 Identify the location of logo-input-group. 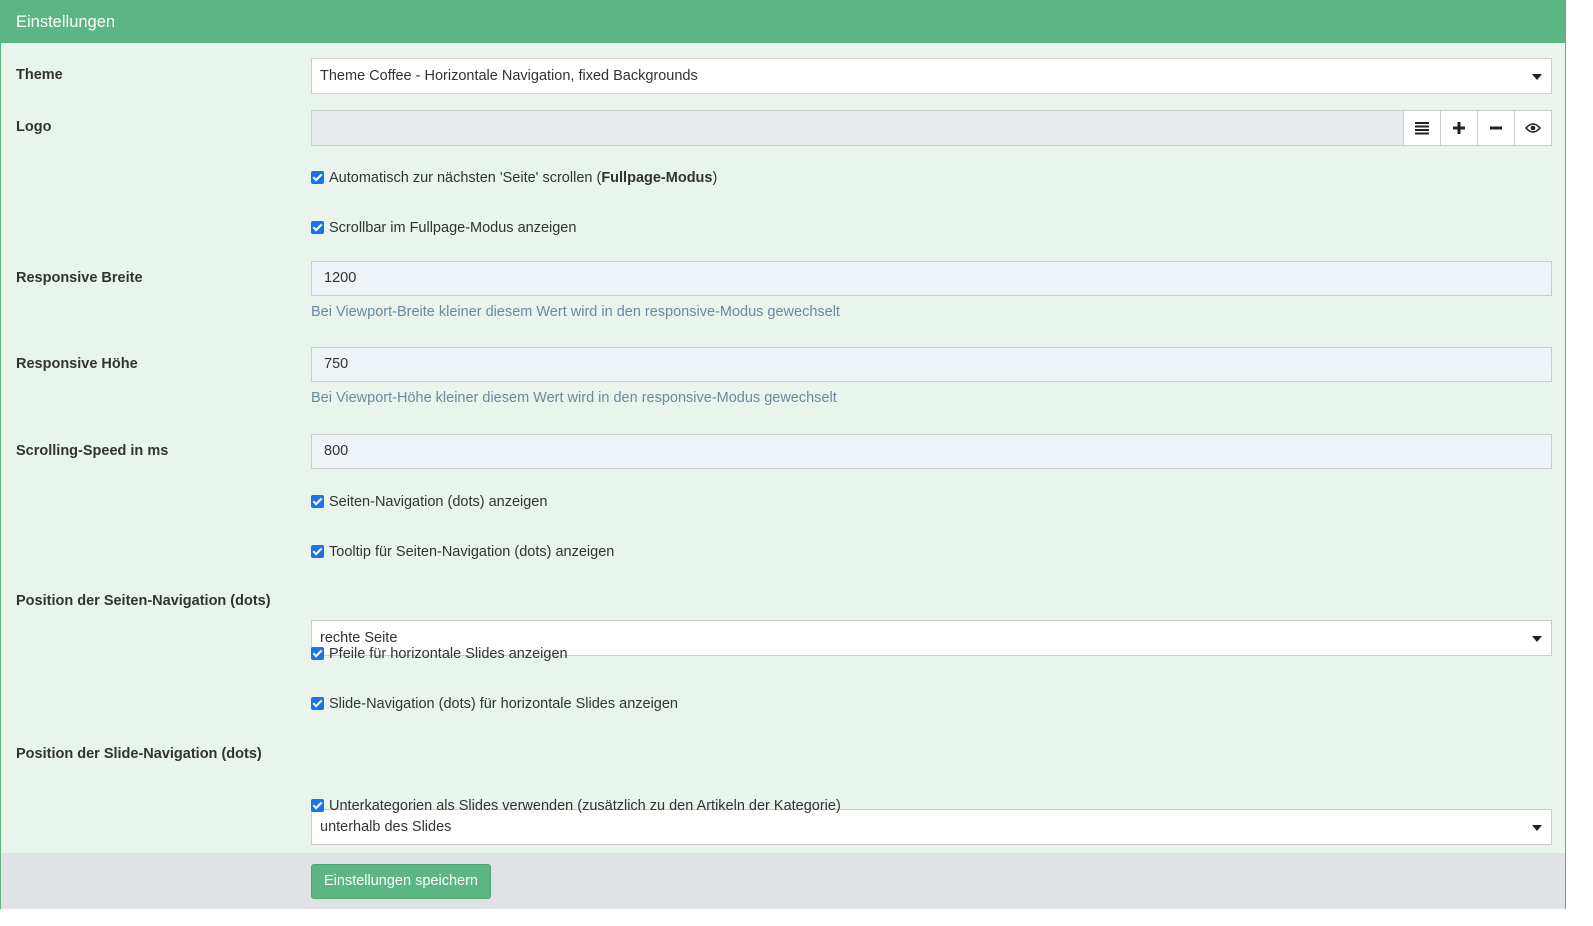
(931, 128).